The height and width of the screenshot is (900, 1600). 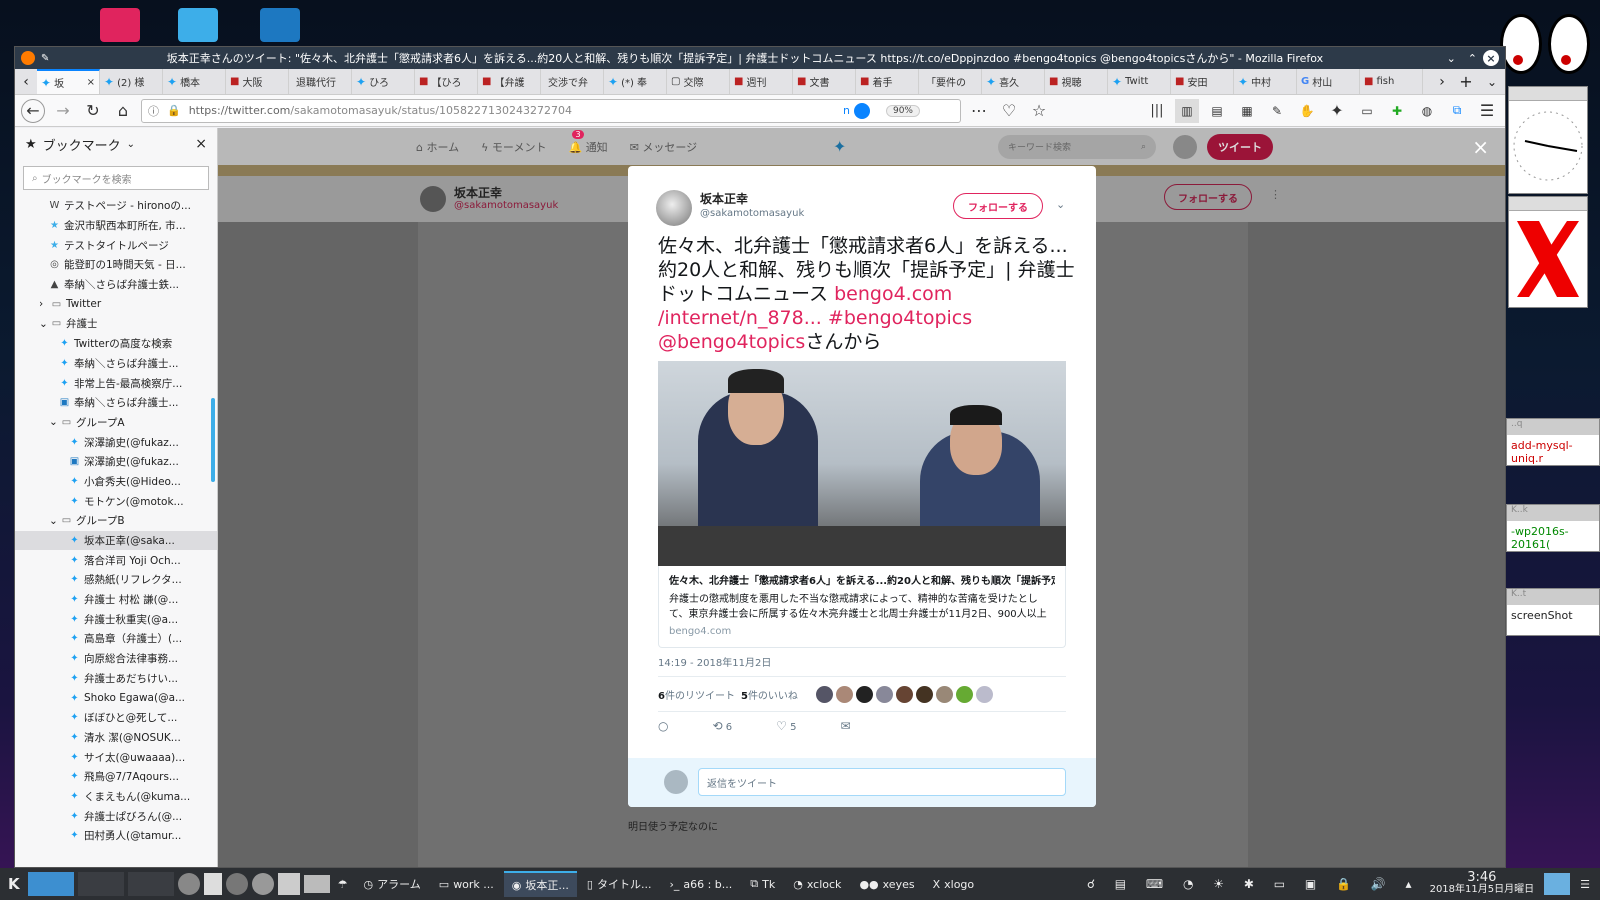 What do you see at coordinates (212, 884) in the screenshot?
I see `text-editor-launcher-icon` at bounding box center [212, 884].